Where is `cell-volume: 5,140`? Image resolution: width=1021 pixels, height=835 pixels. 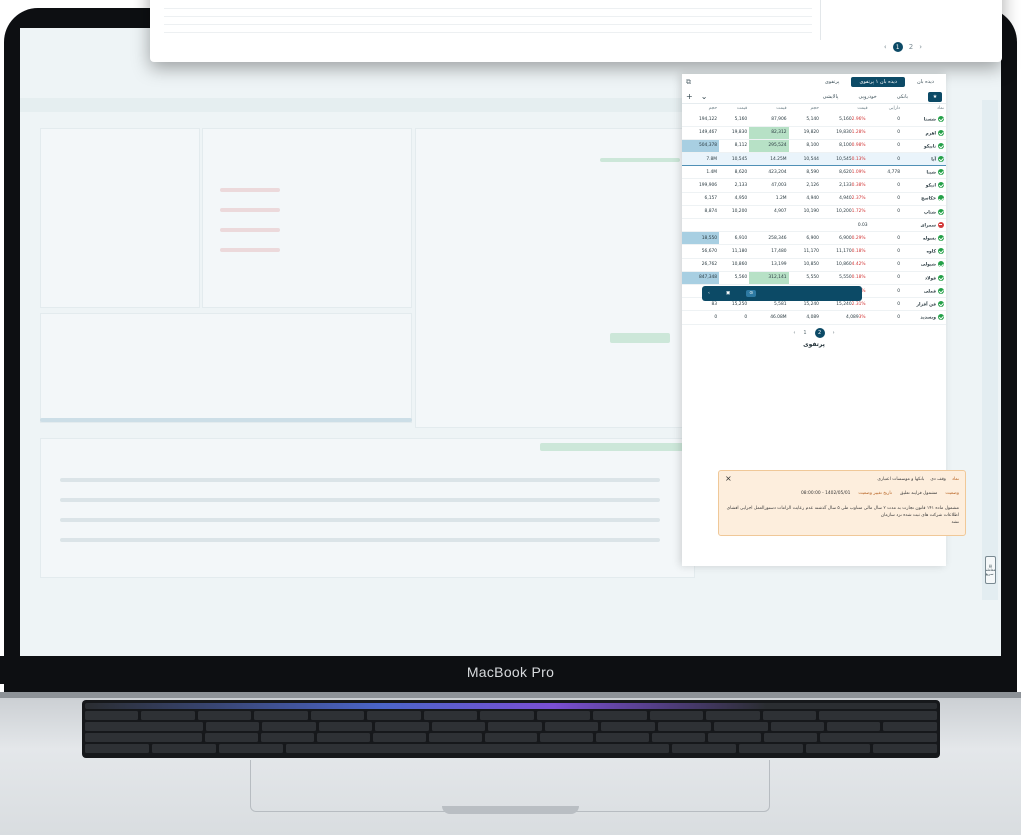
cell-volume: 5,140 is located at coordinates (804, 120).